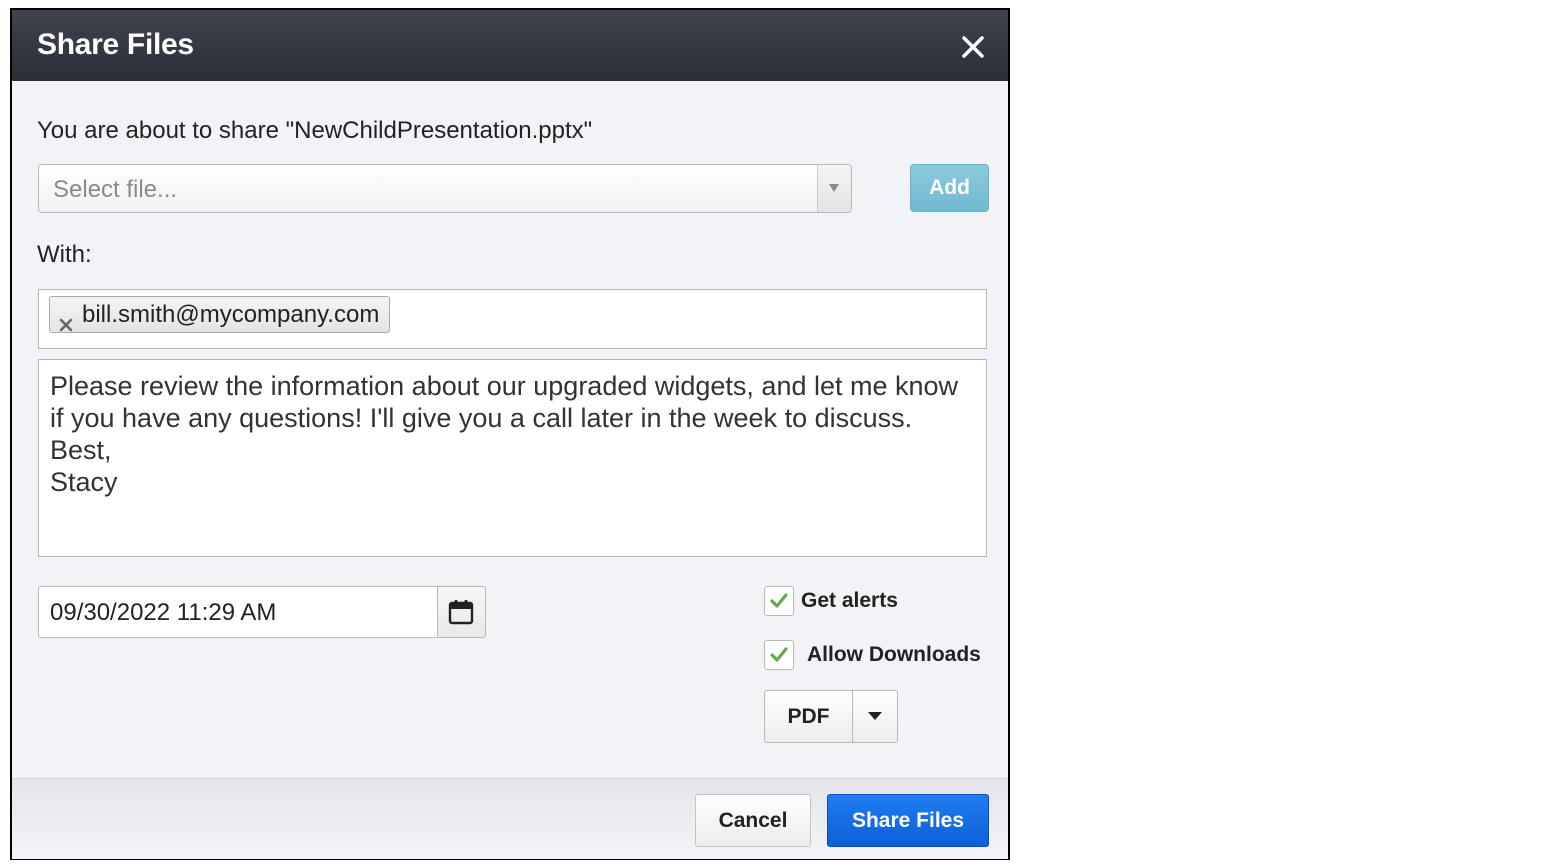  I want to click on share-files-button: Share Files, so click(908, 820).